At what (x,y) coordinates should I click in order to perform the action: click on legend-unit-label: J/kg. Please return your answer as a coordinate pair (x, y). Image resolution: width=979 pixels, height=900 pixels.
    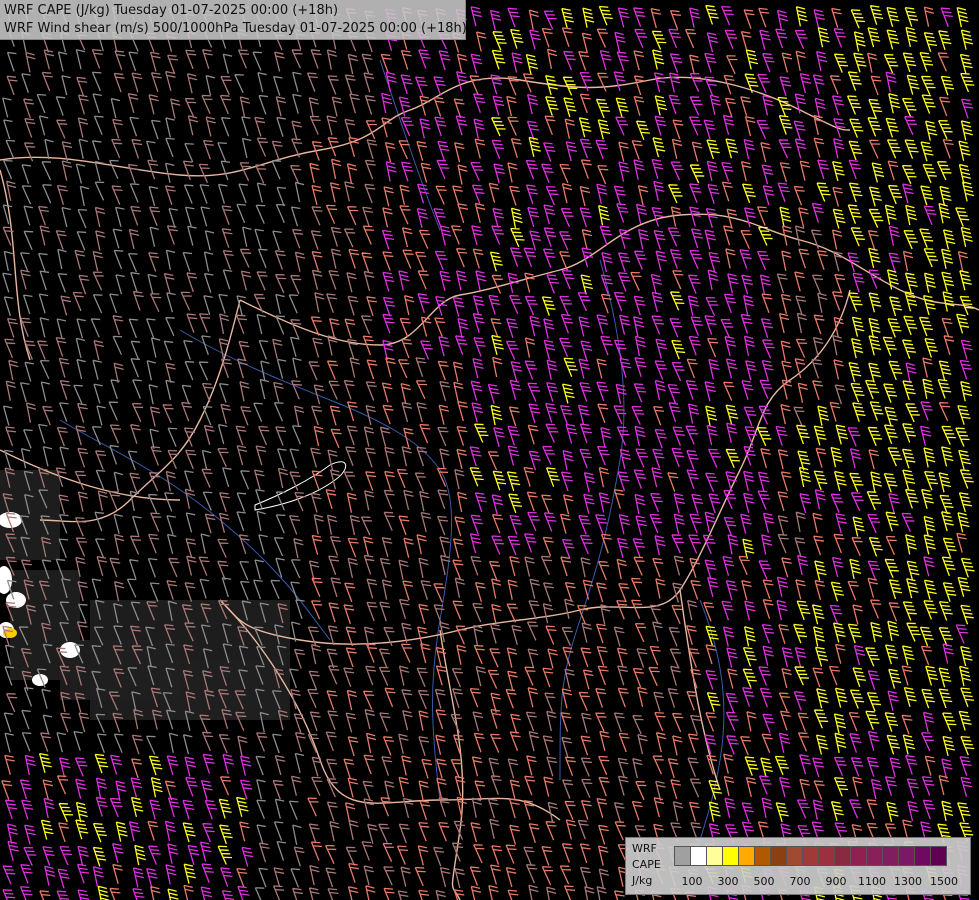
    Looking at the image, I should click on (642, 880).